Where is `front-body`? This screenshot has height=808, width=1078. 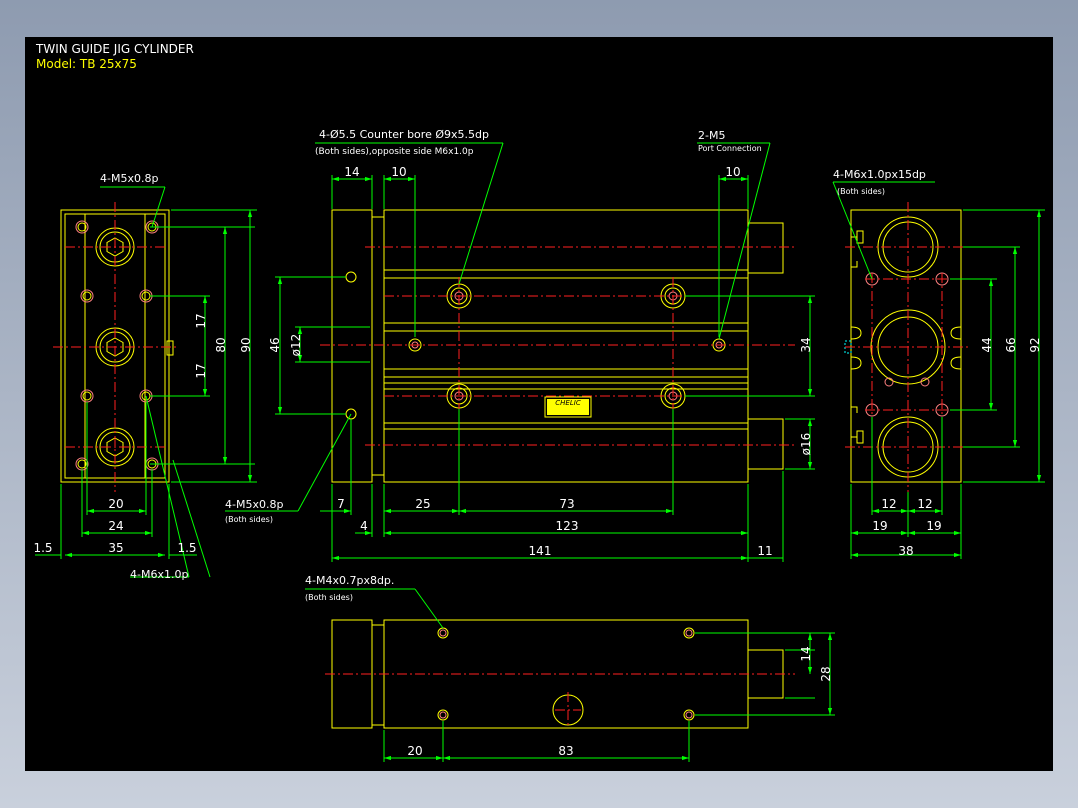 front-body is located at coordinates (566, 346).